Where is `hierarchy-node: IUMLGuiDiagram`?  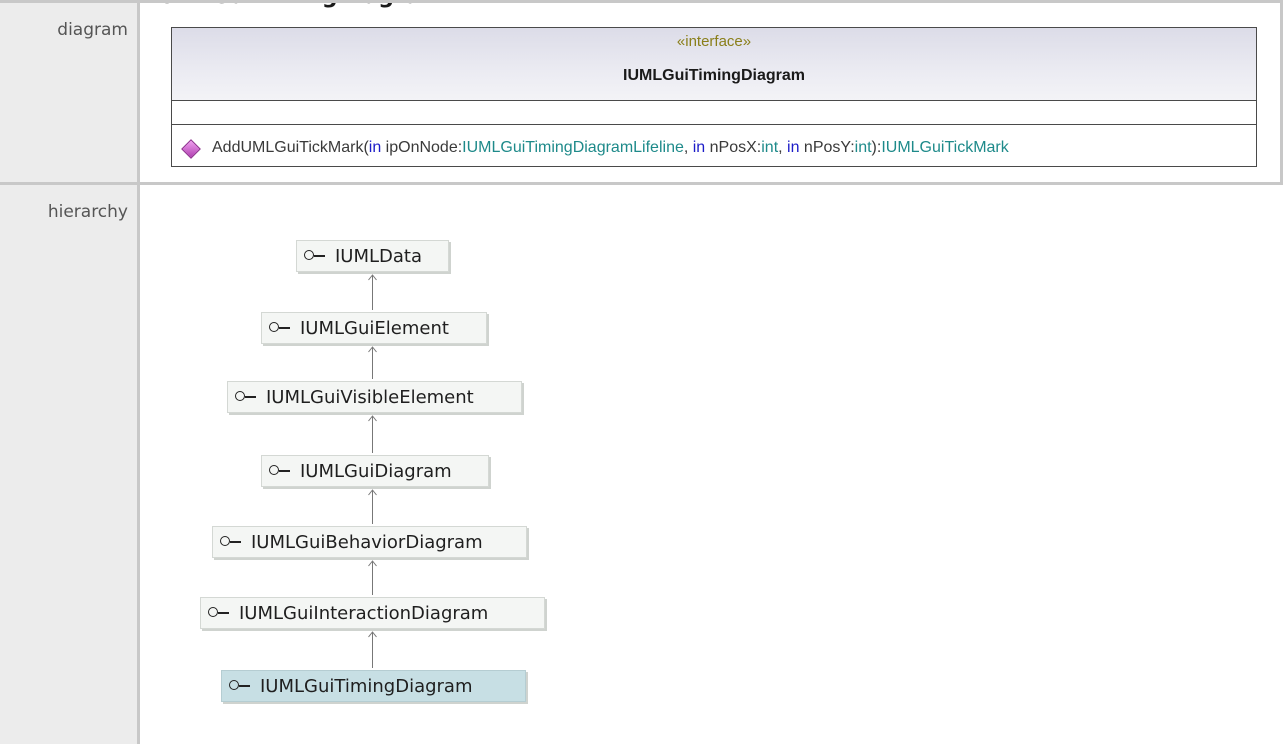
hierarchy-node: IUMLGuiDiagram is located at coordinates (375, 471).